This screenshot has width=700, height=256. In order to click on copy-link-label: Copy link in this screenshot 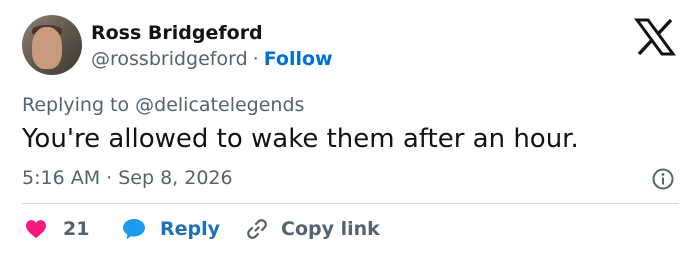, I will do `click(330, 229)`.